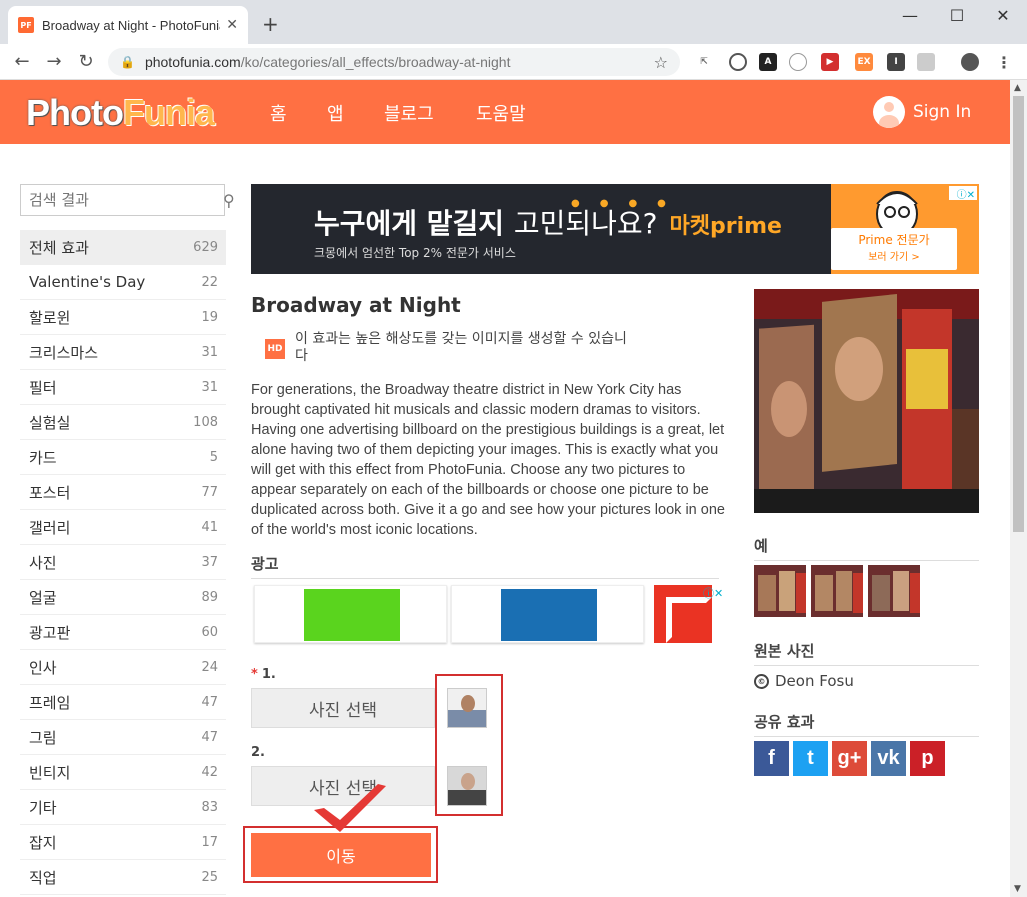 This screenshot has width=1027, height=897. Describe the element at coordinates (798, 62) in the screenshot. I see `extension-globe-icon` at that location.